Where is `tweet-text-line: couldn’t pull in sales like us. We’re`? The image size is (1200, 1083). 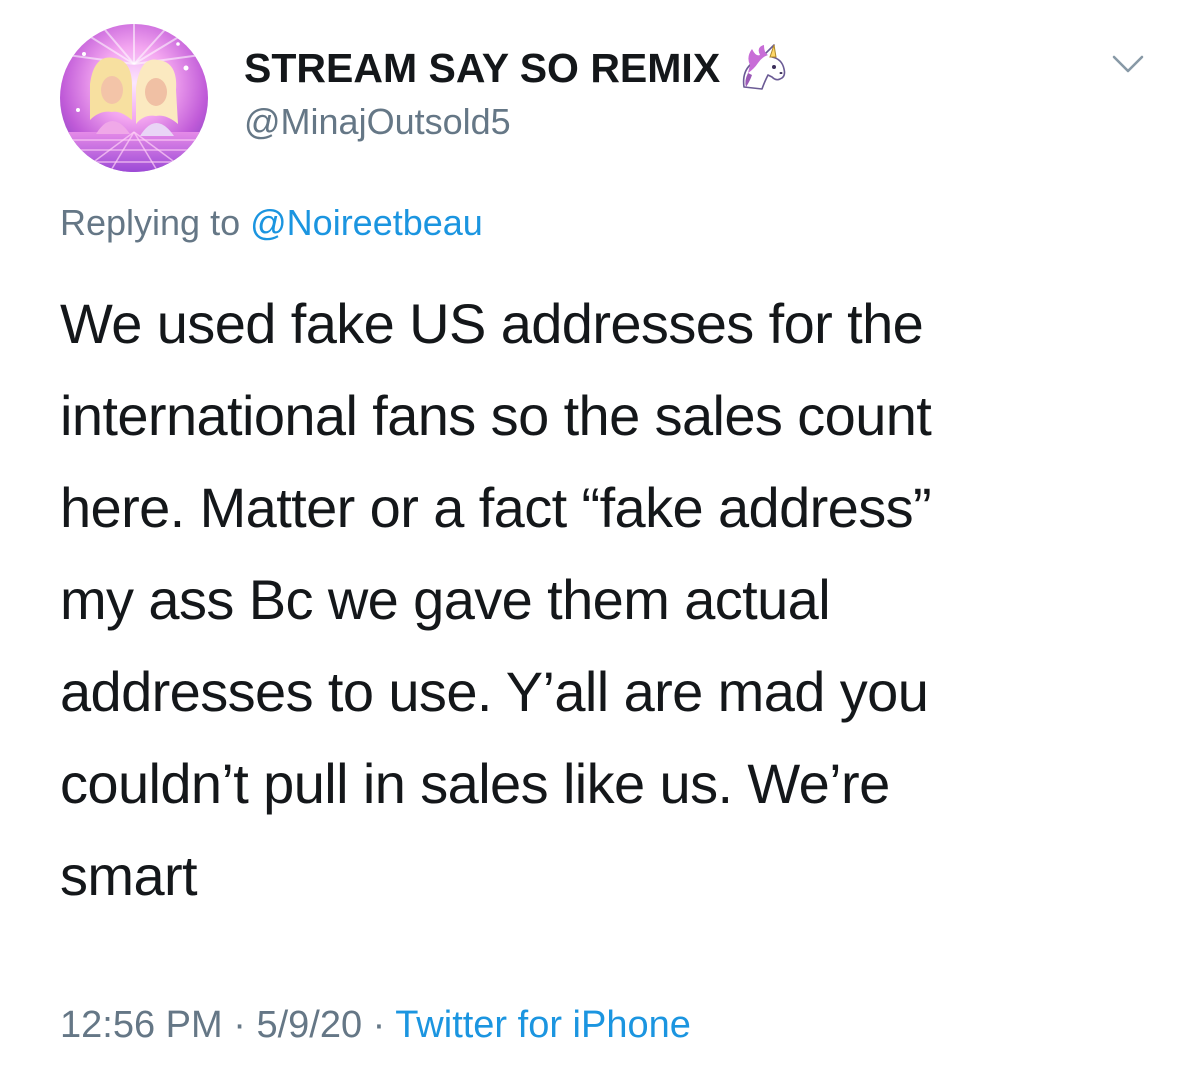 tweet-text-line: couldn’t pull in sales like us. We’re is located at coordinates (475, 783).